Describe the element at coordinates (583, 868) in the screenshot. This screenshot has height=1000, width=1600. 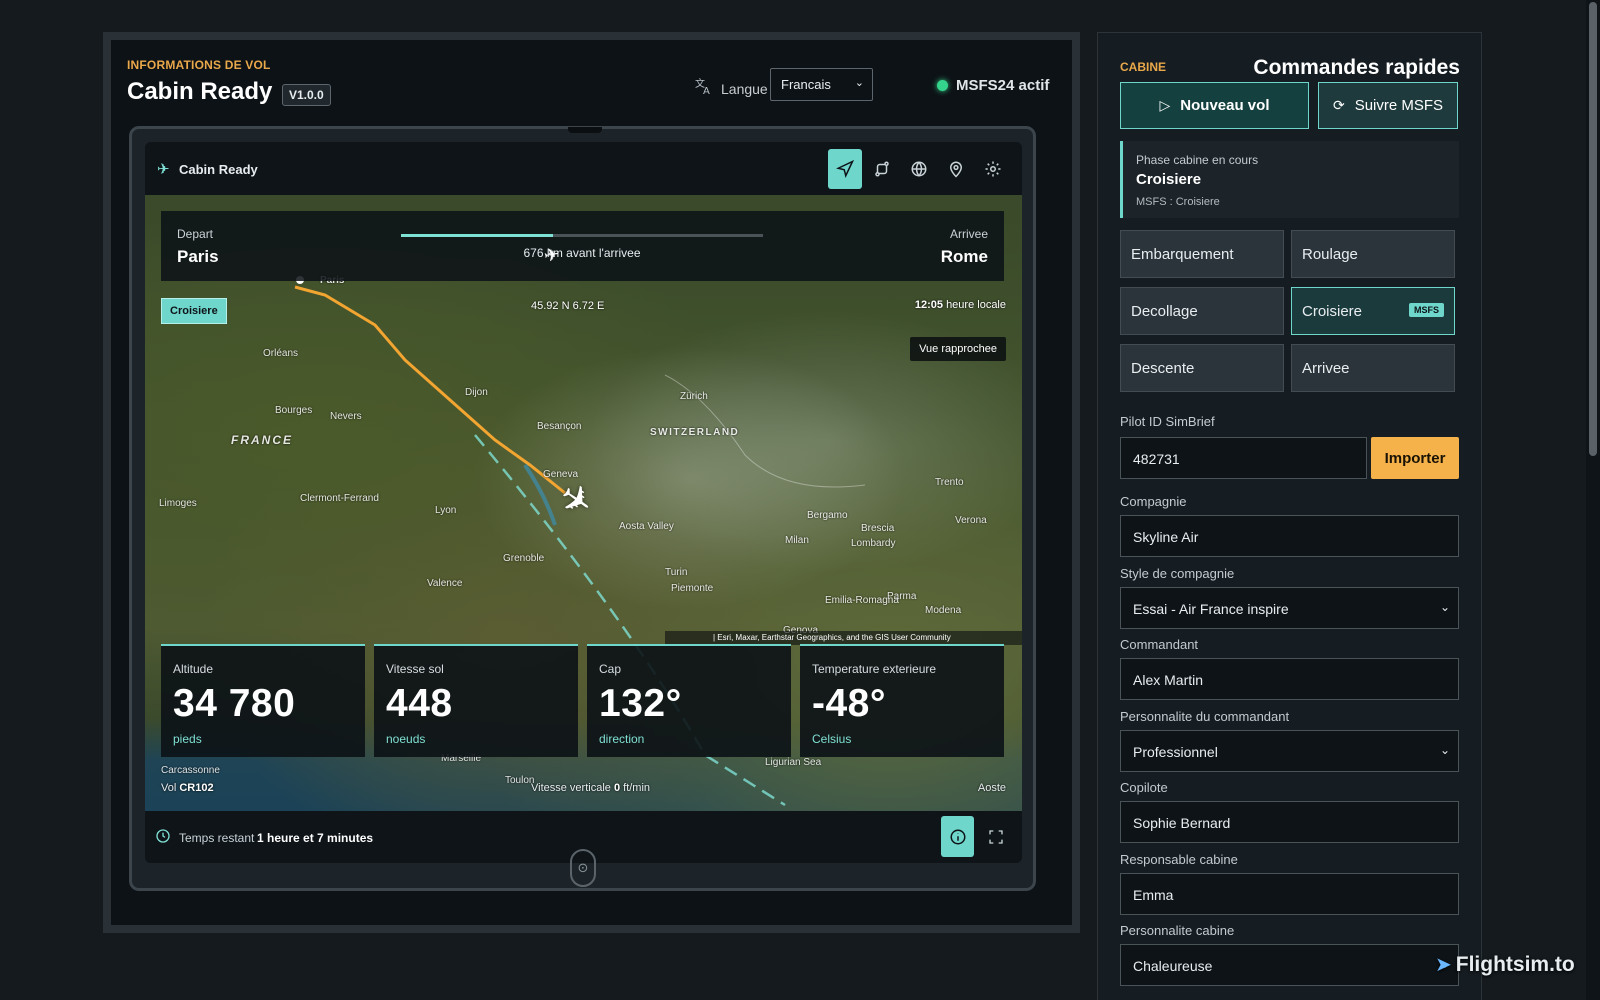
I see `tablet-home-button: ⊙` at that location.